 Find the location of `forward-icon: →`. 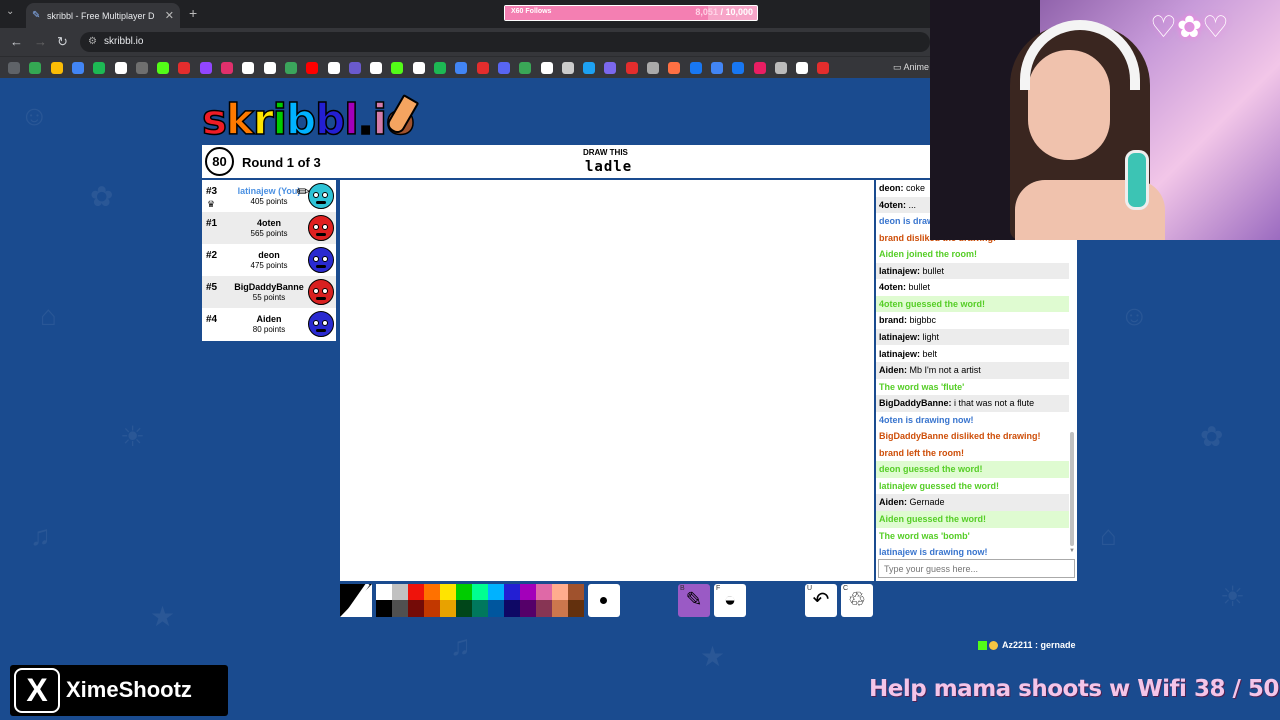

forward-icon: → is located at coordinates (40, 41).